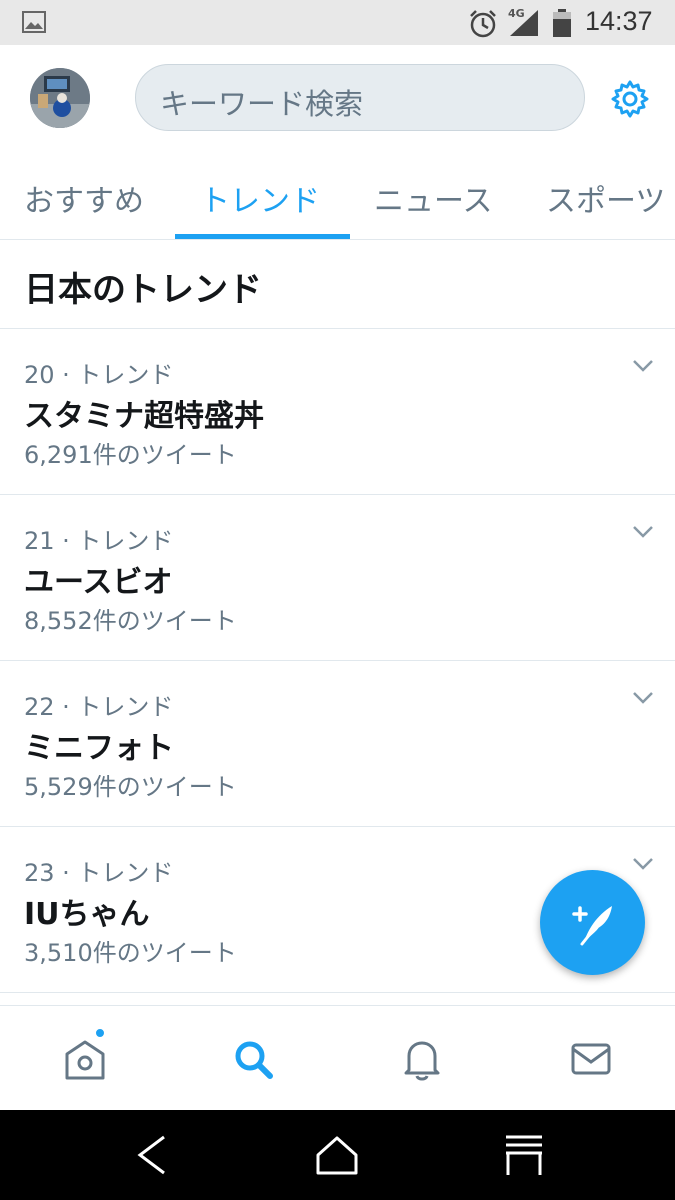 The image size is (675, 1200). What do you see at coordinates (591, 1059) in the screenshot?
I see `messages-envelope-icon` at bounding box center [591, 1059].